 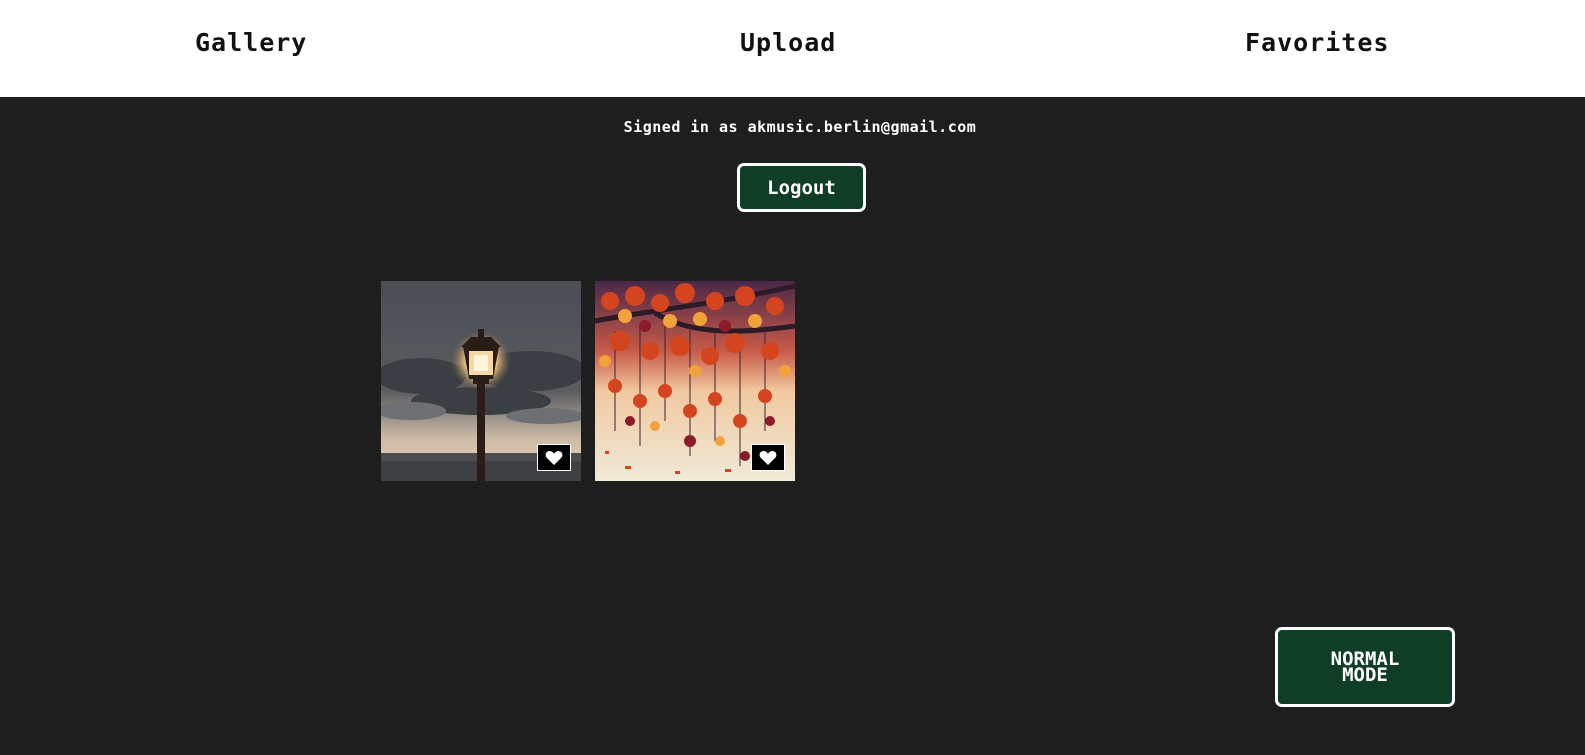 What do you see at coordinates (481, 381) in the screenshot?
I see `gallery-image-lamp` at bounding box center [481, 381].